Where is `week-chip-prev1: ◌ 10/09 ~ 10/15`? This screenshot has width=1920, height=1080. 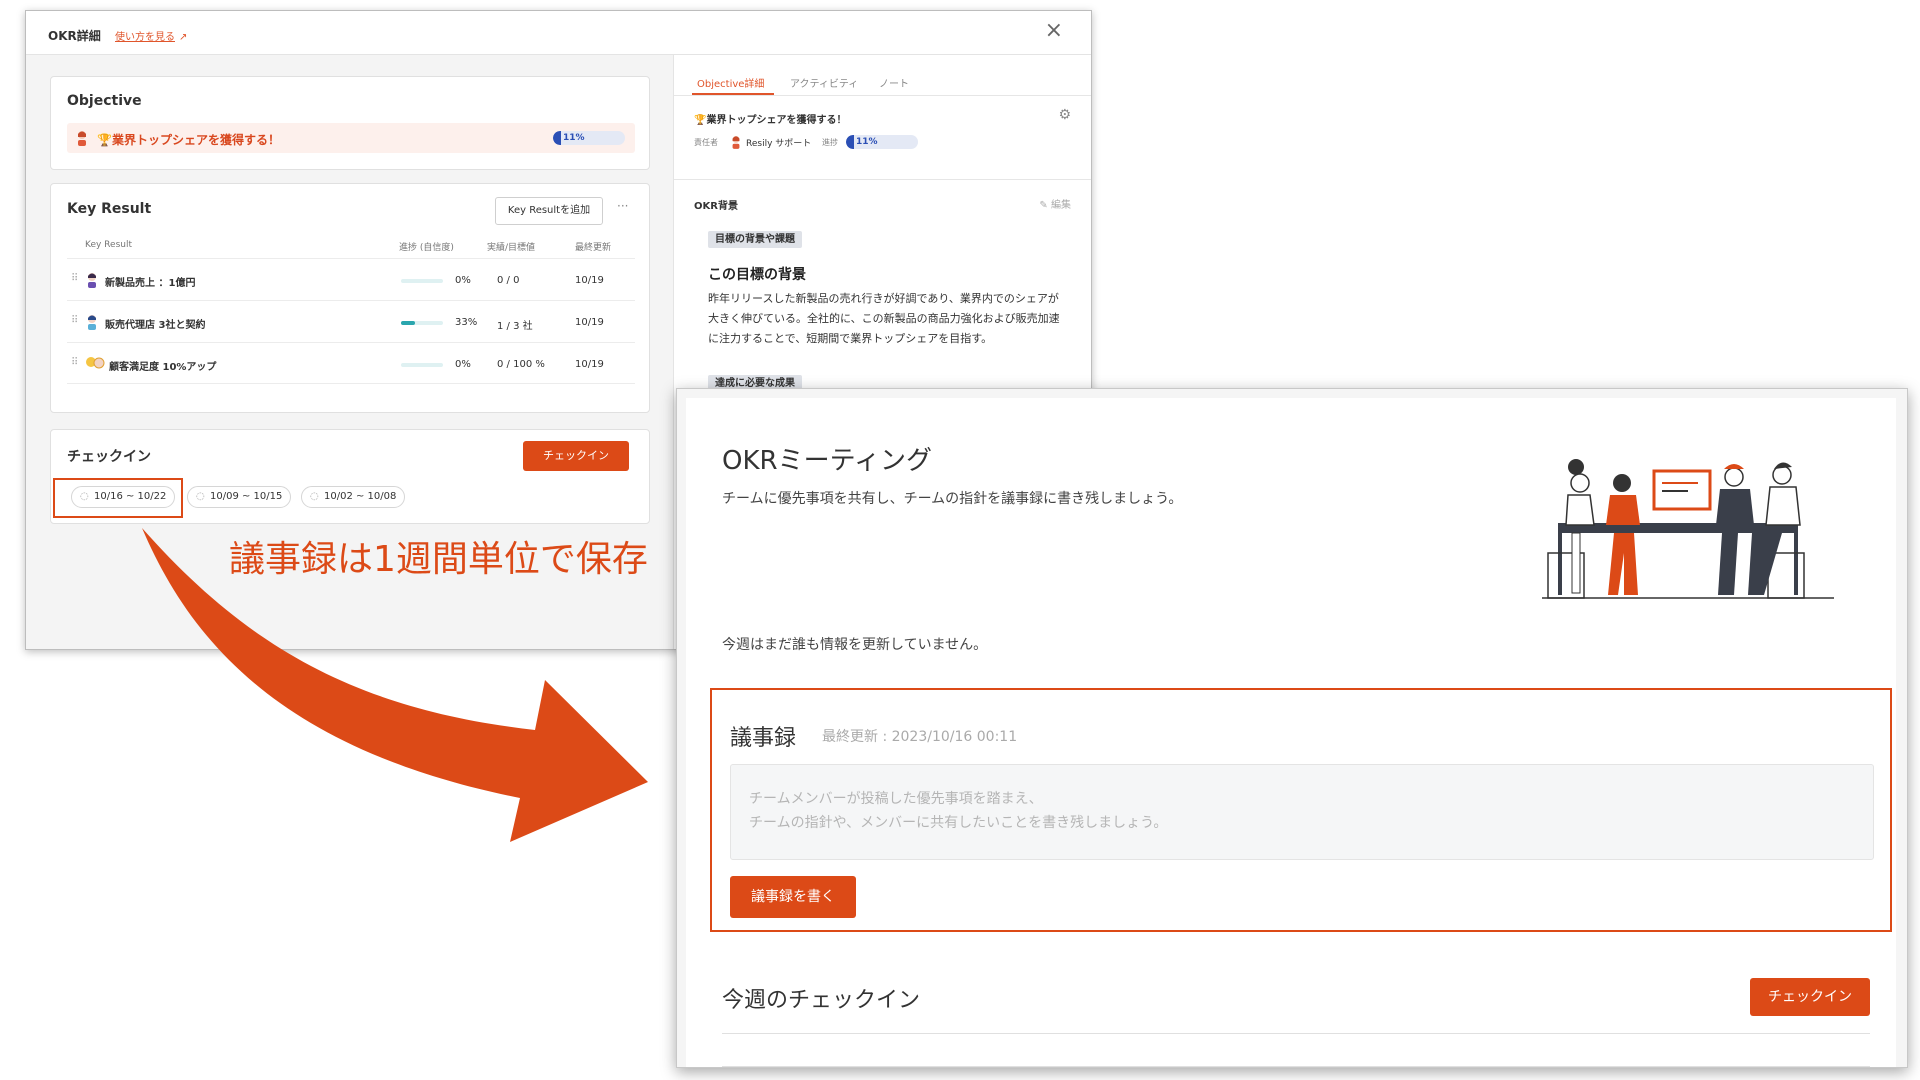
week-chip-prev1: ◌ 10/09 ~ 10/15 is located at coordinates (239, 497).